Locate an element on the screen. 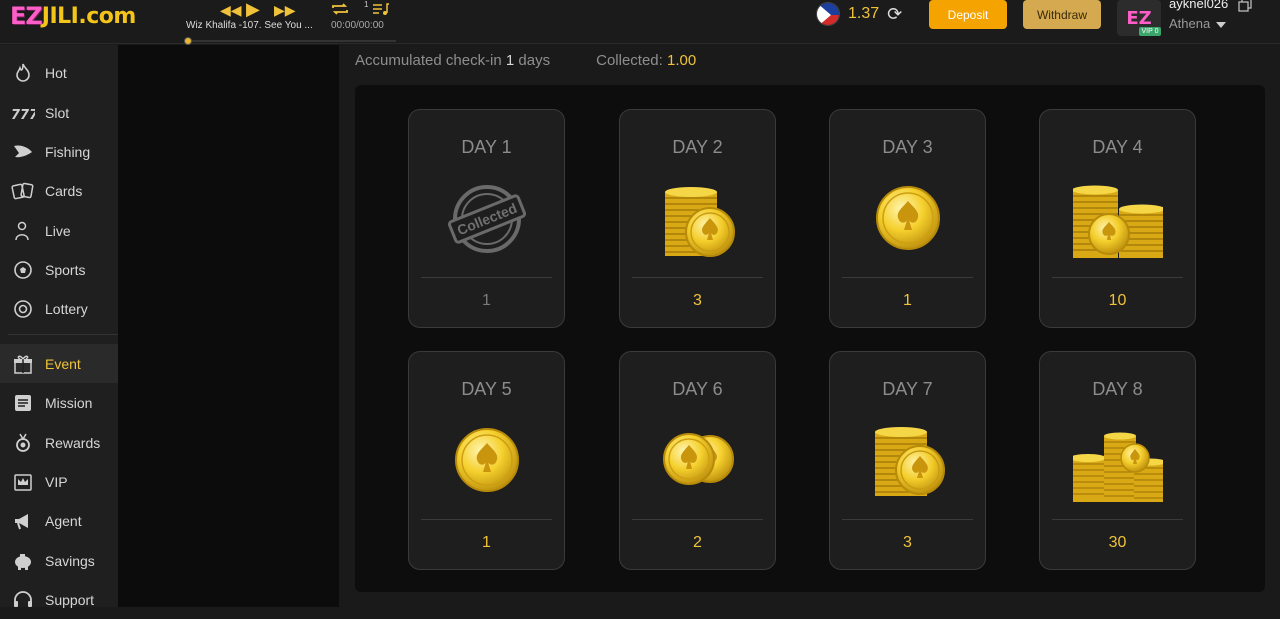 Image resolution: width=1280 pixels, height=619 pixels. progress-track is located at coordinates (290, 41).